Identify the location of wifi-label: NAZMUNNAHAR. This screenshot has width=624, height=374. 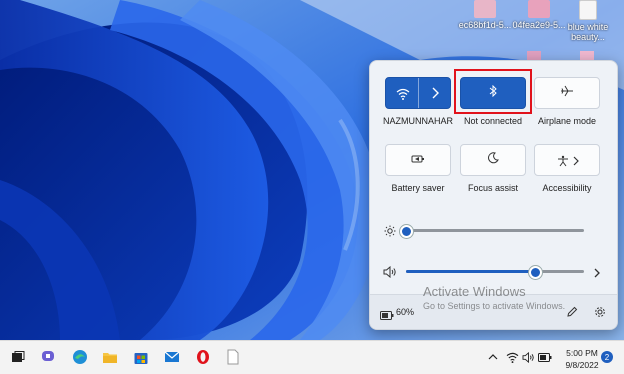
(417, 121).